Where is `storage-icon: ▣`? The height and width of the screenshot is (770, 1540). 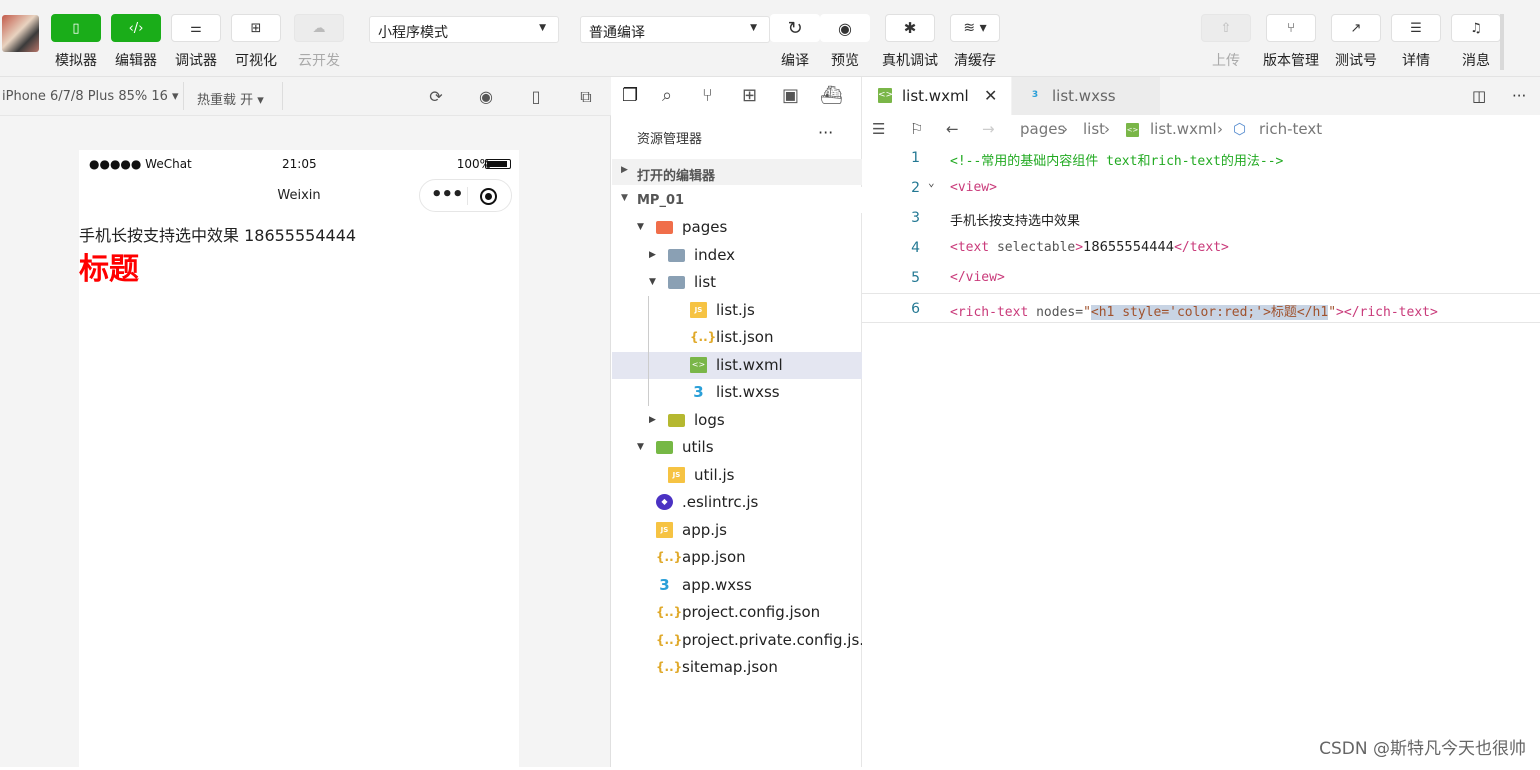
storage-icon: ▣ is located at coordinates (790, 95).